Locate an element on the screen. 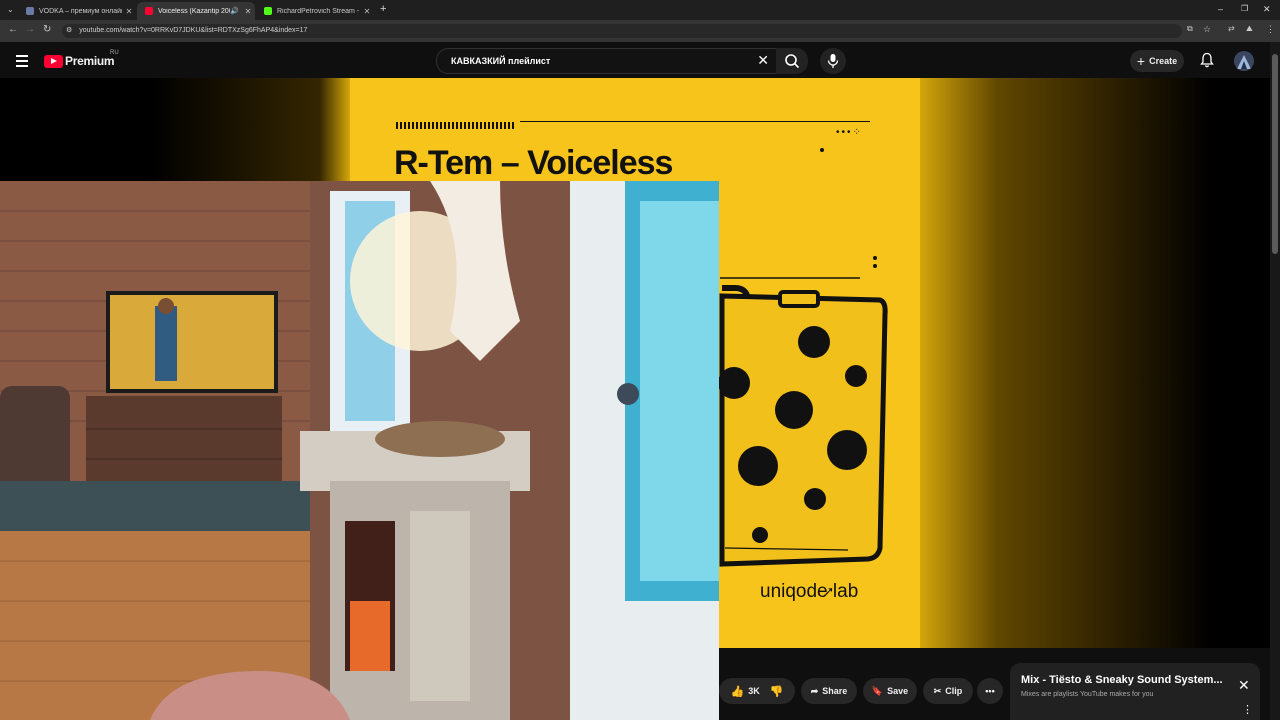 The image size is (1280, 720). notifications-bell-icon is located at coordinates (1207, 60).